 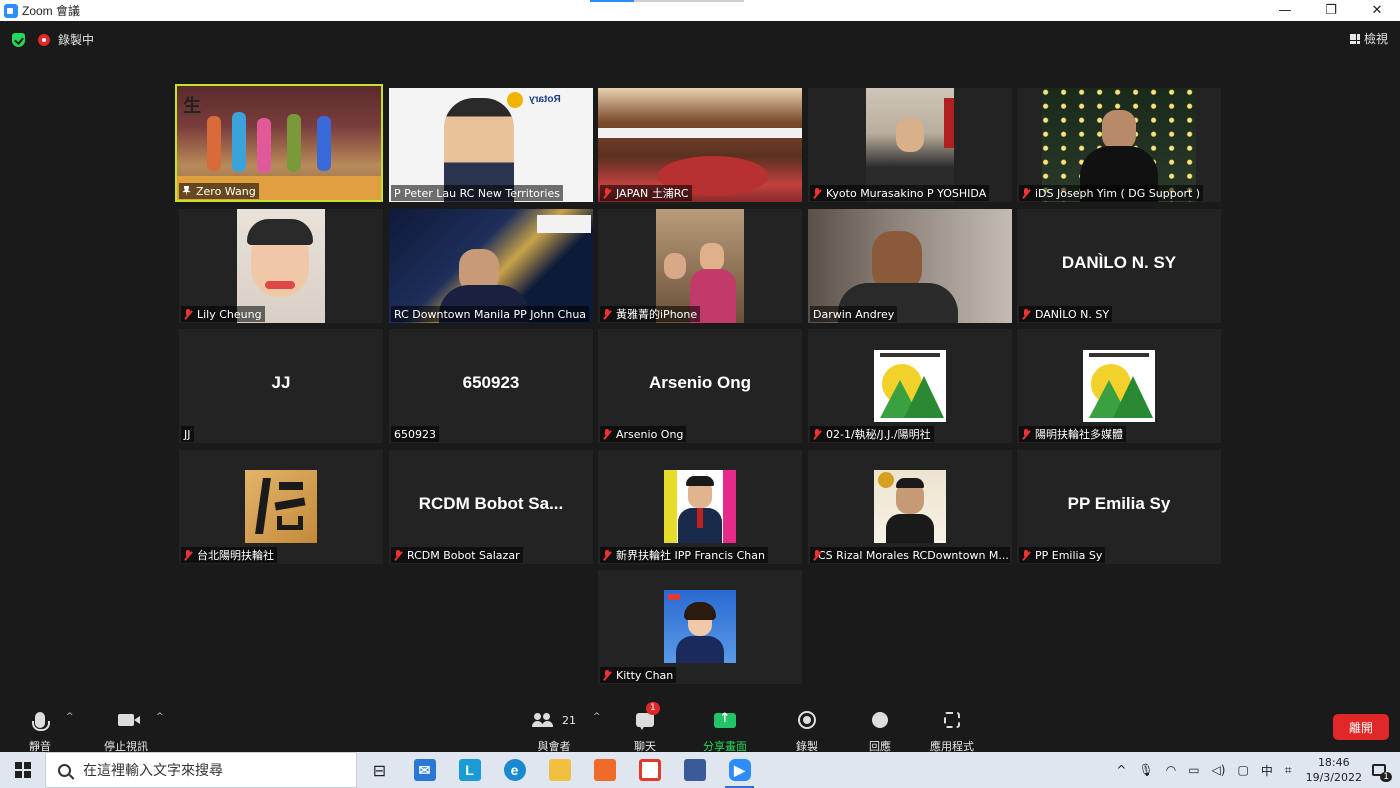 What do you see at coordinates (1171, 770) in the screenshot?
I see `wifi-icon: ◠` at bounding box center [1171, 770].